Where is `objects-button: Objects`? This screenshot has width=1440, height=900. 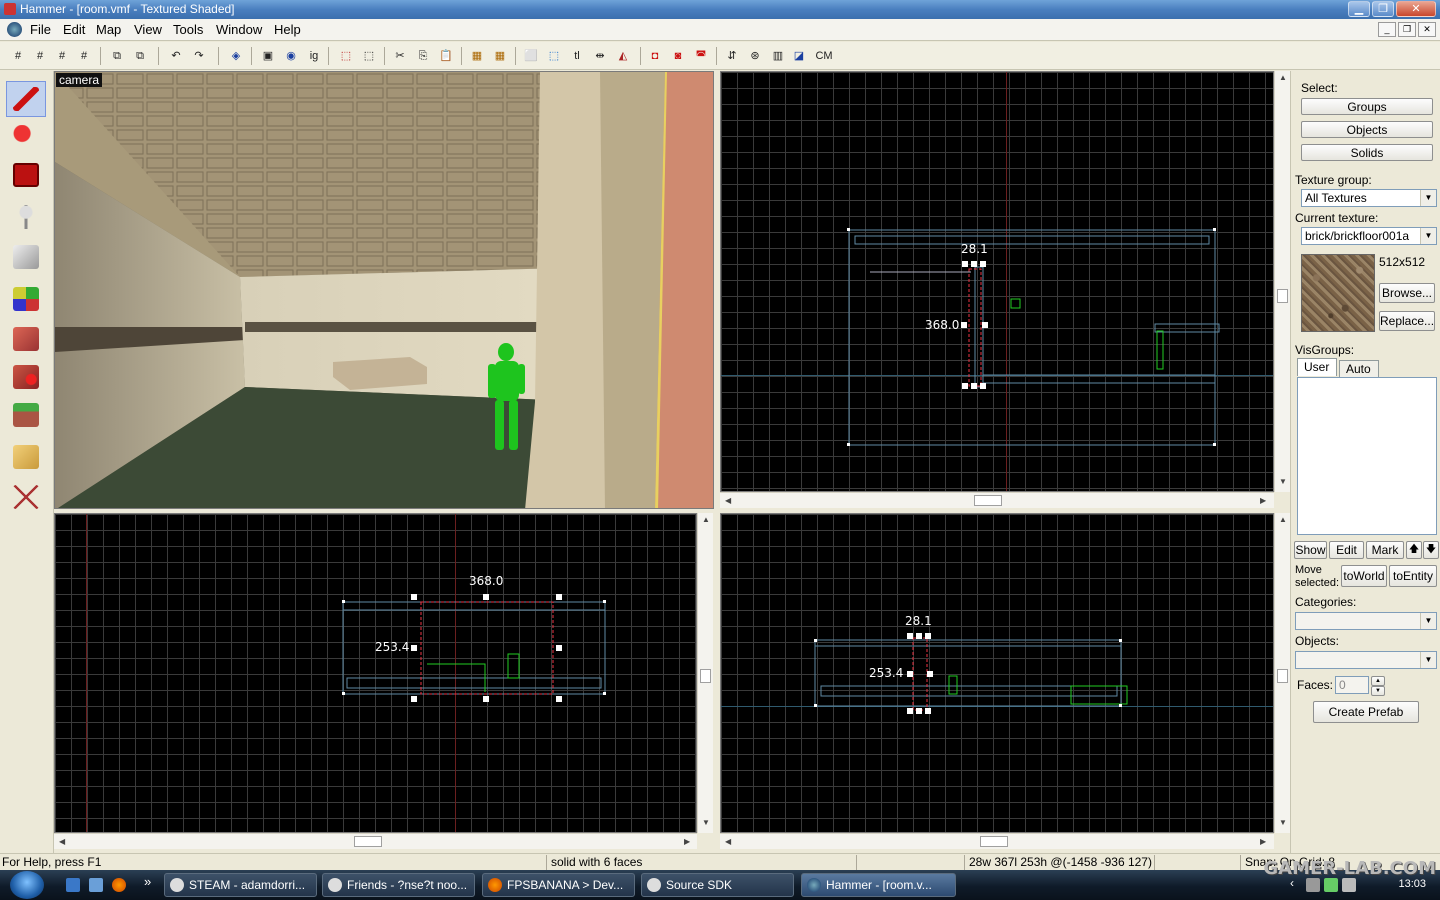
objects-button: Objects is located at coordinates (1367, 129).